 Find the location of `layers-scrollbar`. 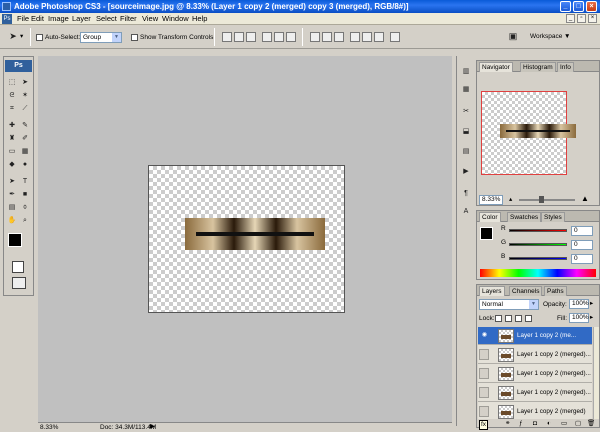

layers-scrollbar is located at coordinates (596, 373).